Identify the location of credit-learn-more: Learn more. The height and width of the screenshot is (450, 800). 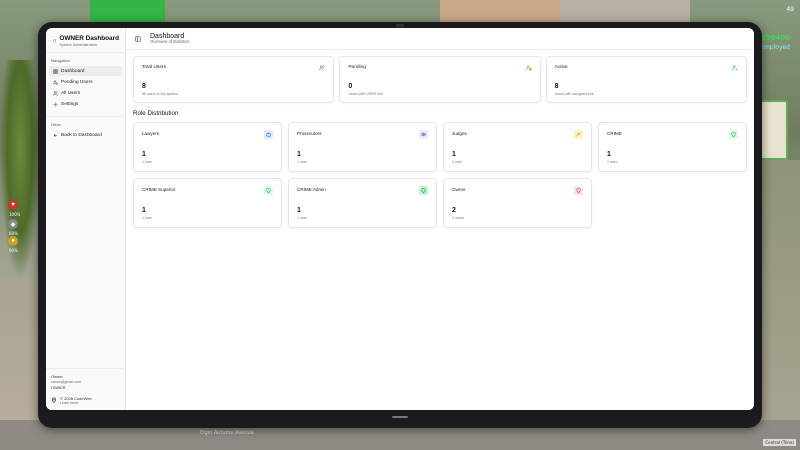
(69, 403).